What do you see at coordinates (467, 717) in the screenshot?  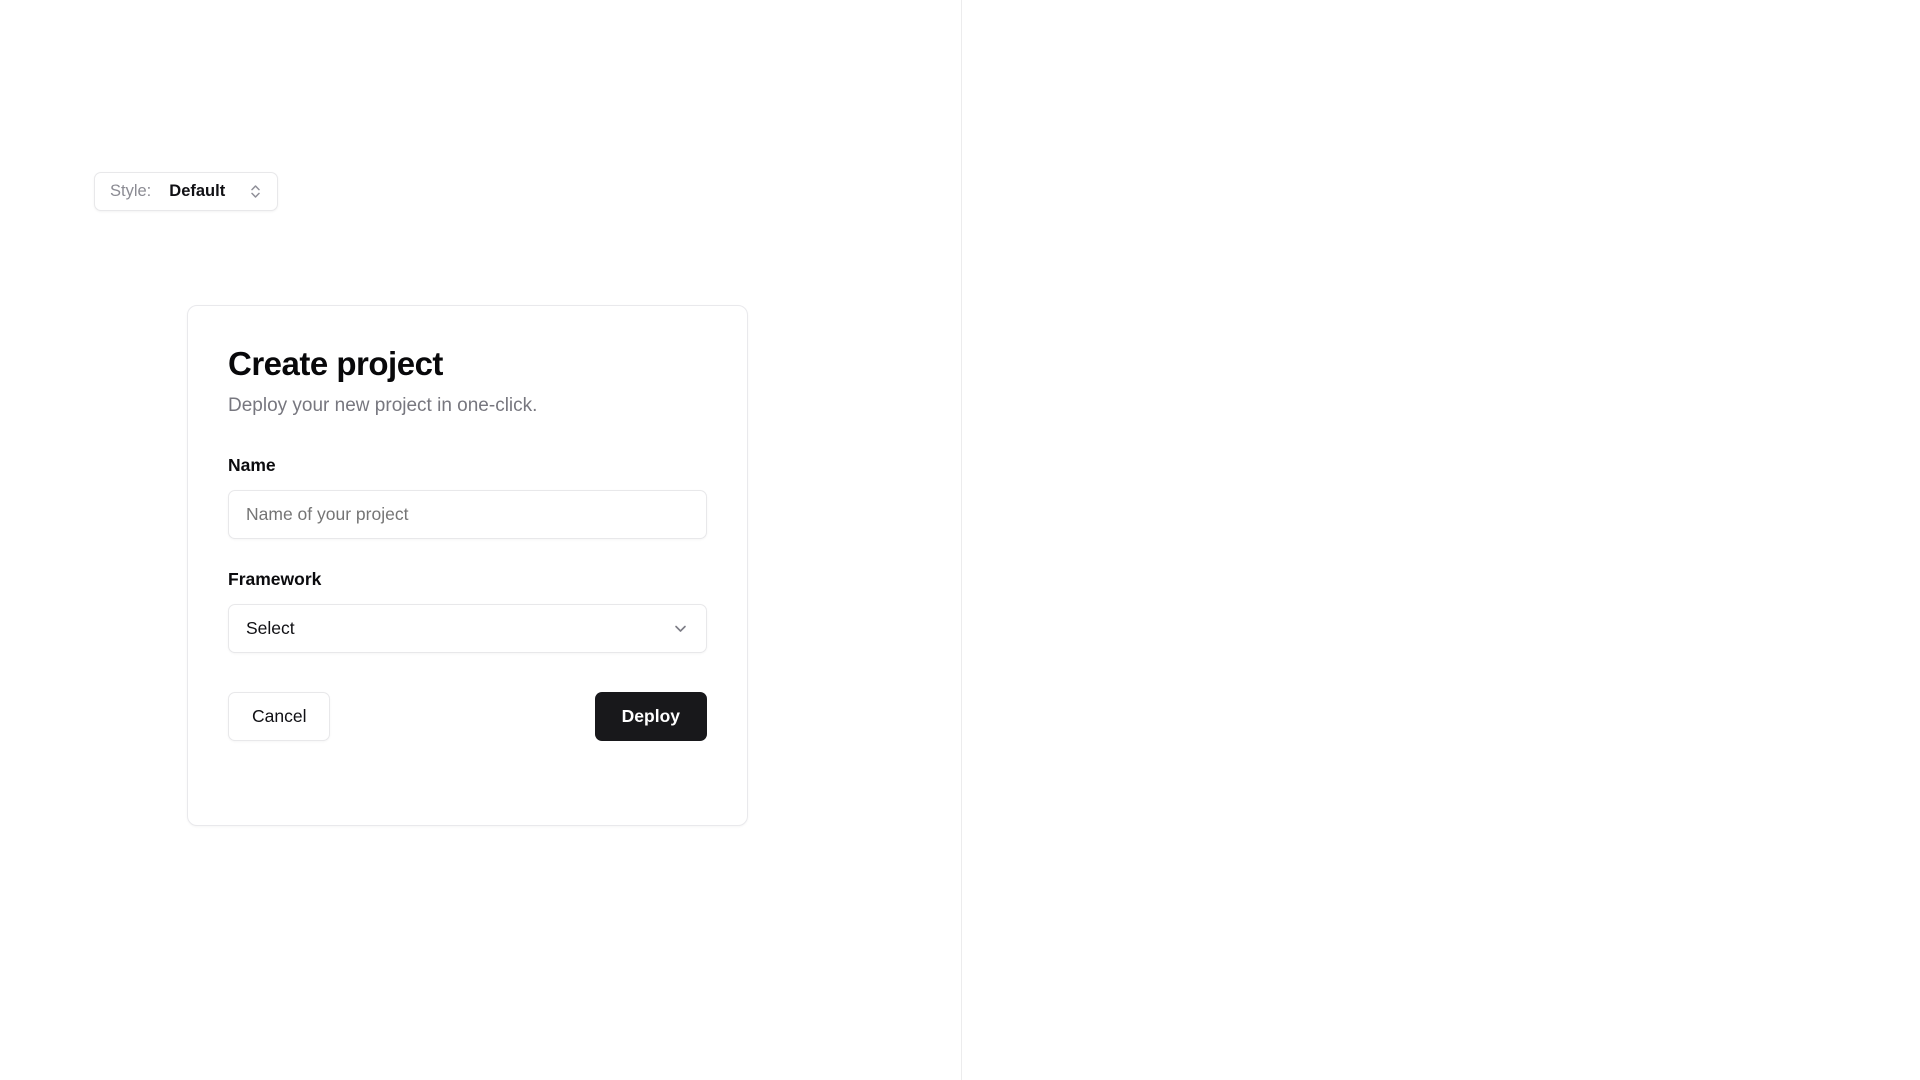 I see `card-actions: Cancel Deploy` at bounding box center [467, 717].